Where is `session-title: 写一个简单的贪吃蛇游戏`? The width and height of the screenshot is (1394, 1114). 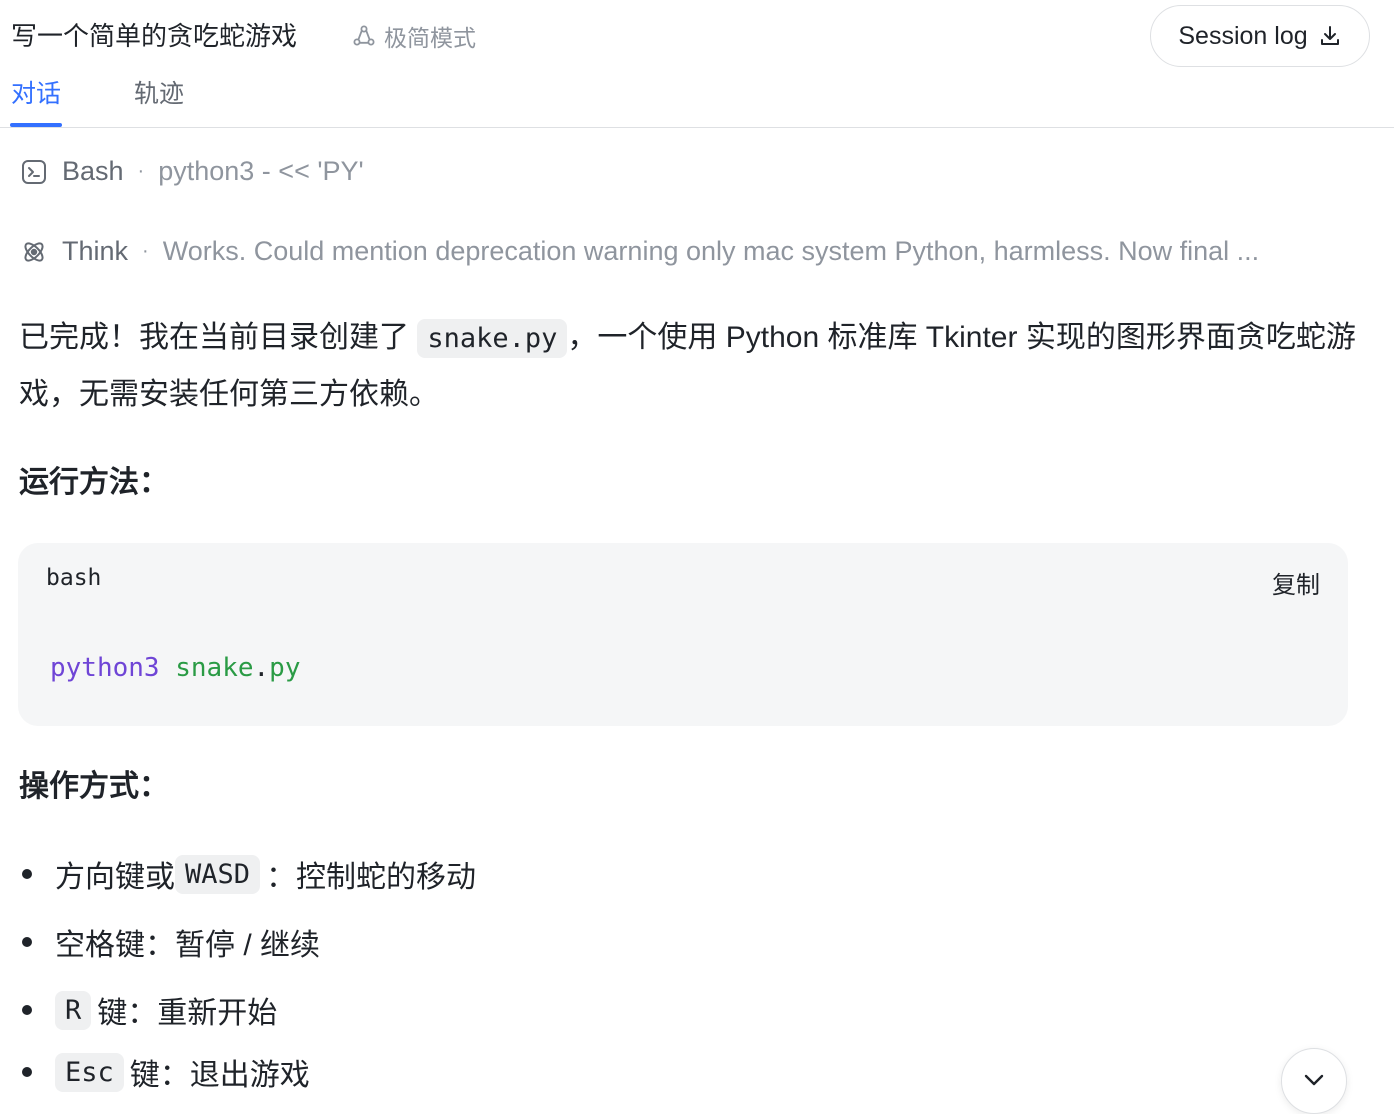 session-title: 写一个简单的贪吃蛇游戏 is located at coordinates (154, 36).